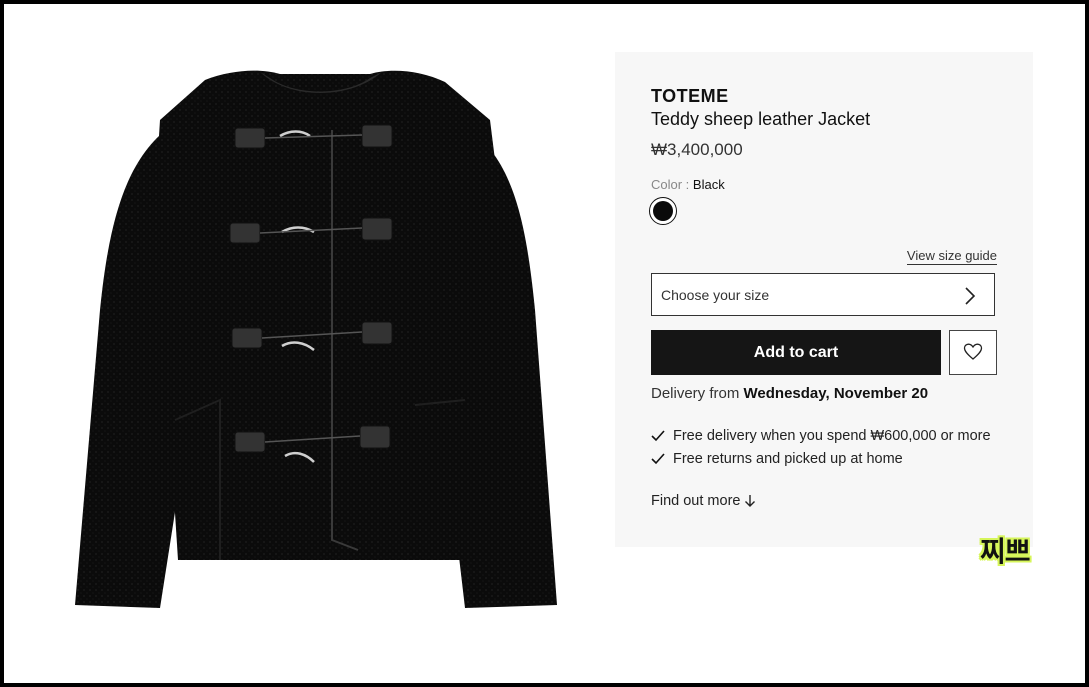  What do you see at coordinates (715, 295) in the screenshot?
I see `size-select-placeholder: Choose your size` at bounding box center [715, 295].